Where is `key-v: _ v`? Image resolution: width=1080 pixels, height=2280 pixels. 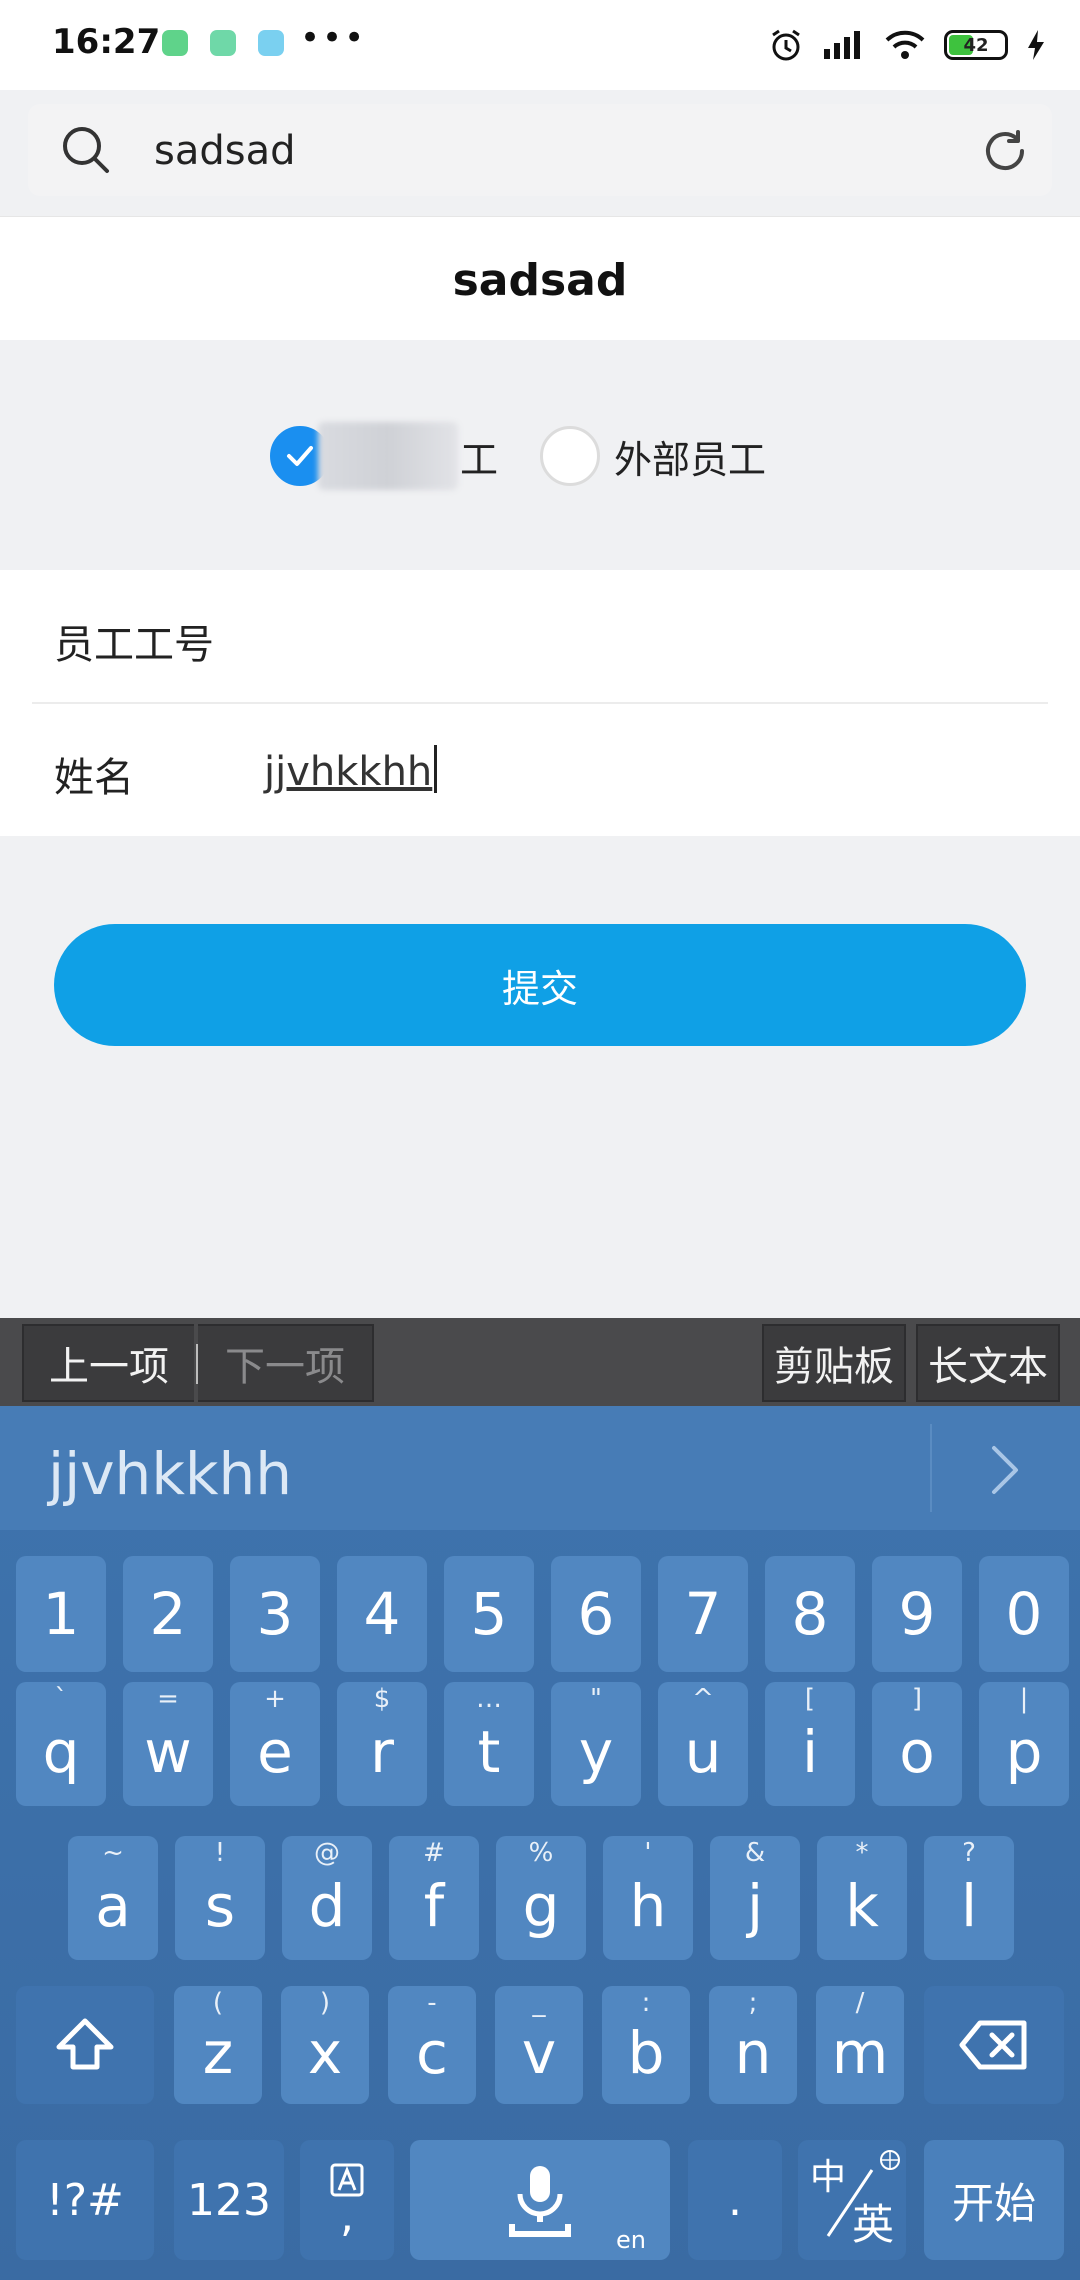 key-v: _ v is located at coordinates (539, 2045).